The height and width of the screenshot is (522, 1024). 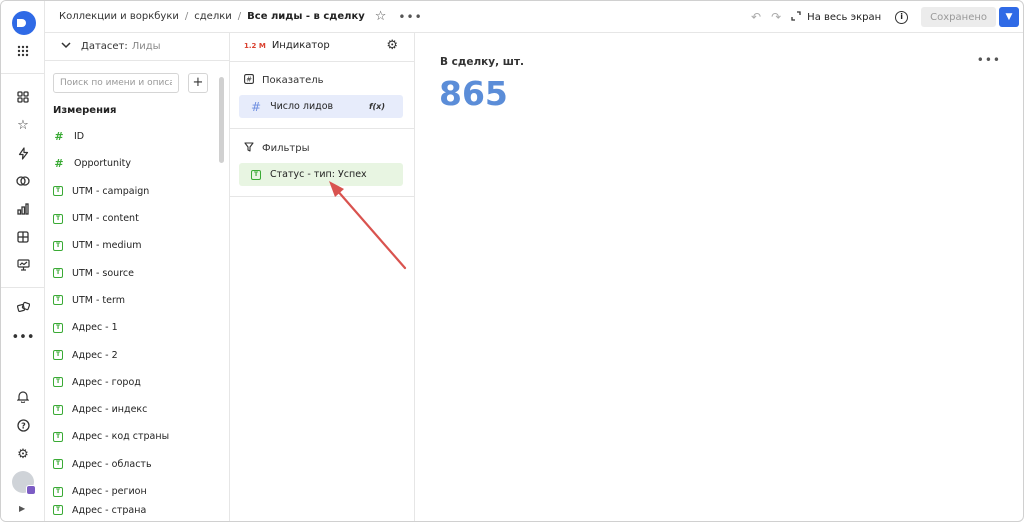 What do you see at coordinates (198, 83) in the screenshot?
I see `add-field-button: +` at bounding box center [198, 83].